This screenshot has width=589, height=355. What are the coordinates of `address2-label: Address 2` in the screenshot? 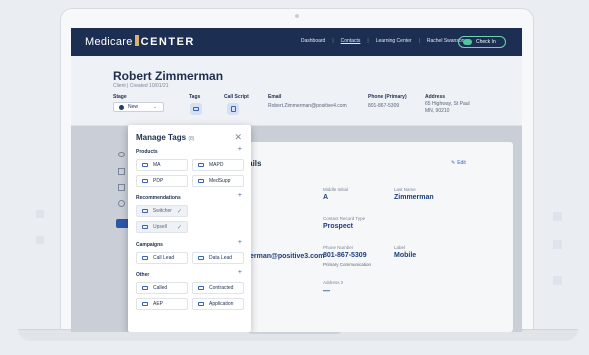 It's located at (333, 282).